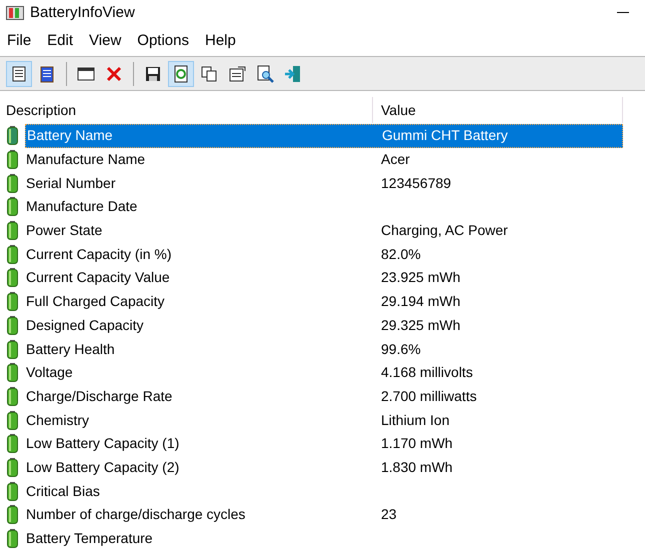  I want to click on table-row: Battery Temperature, so click(322, 538).